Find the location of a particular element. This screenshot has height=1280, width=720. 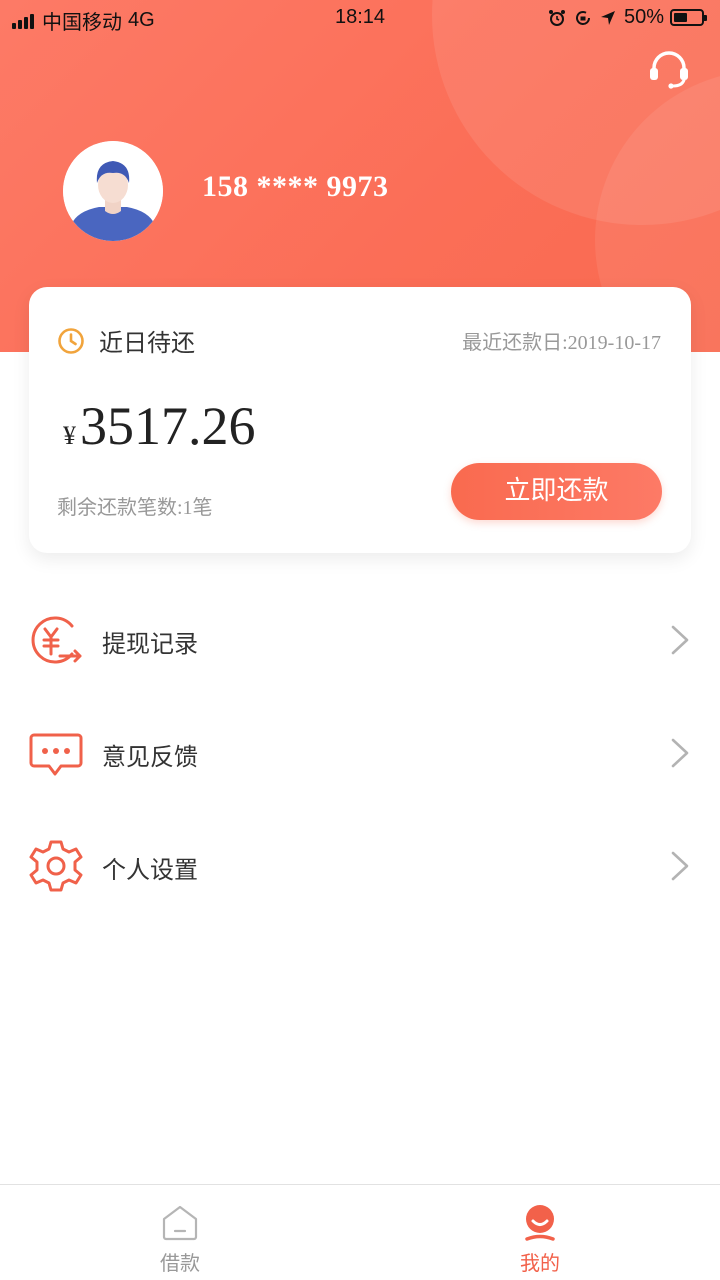

profile-icon is located at coordinates (540, 1223).